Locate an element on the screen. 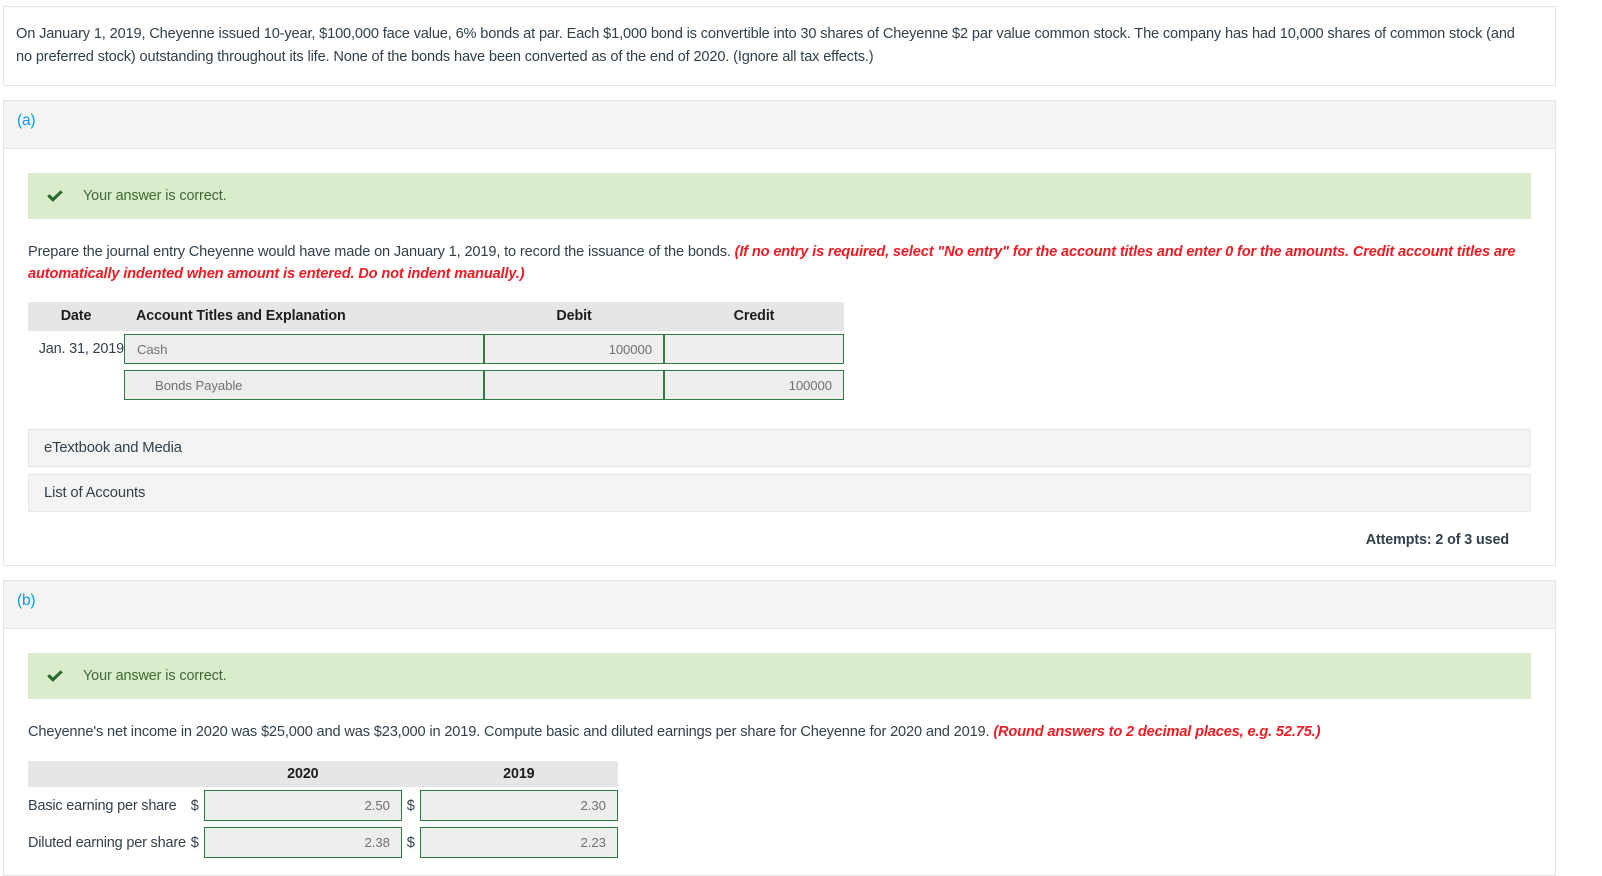 The image size is (1602, 876). eps-header-spacer is located at coordinates (410, 774).